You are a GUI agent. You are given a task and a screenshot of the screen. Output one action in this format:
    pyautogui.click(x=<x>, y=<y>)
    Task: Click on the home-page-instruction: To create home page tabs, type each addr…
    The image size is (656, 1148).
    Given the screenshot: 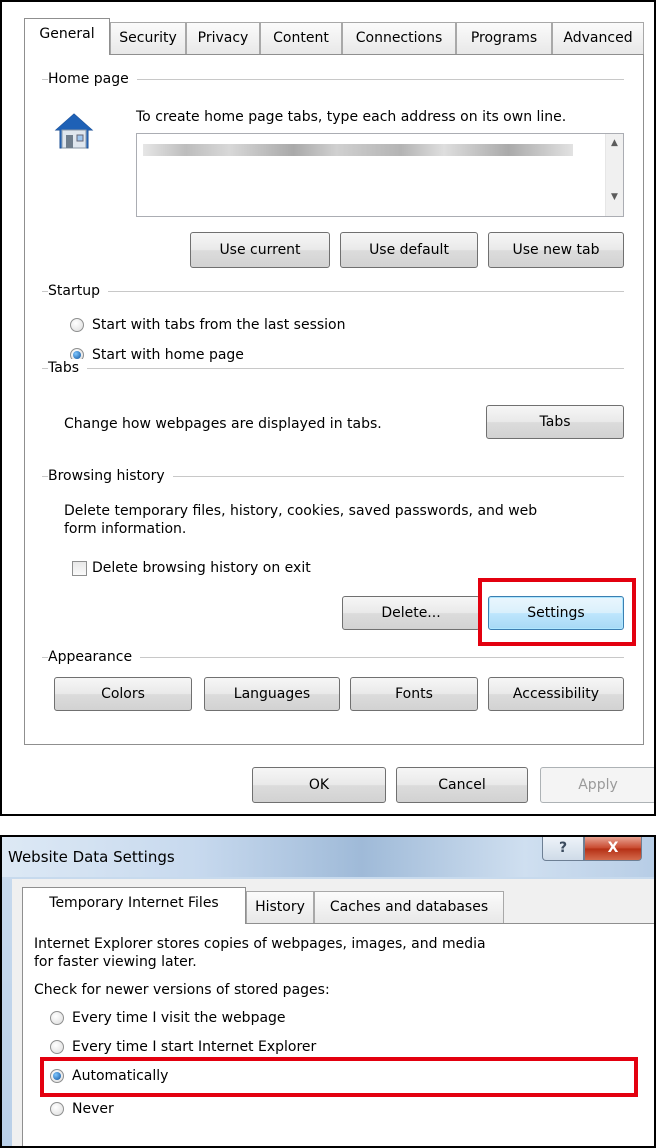 What is the action you would take?
    pyautogui.click(x=351, y=117)
    